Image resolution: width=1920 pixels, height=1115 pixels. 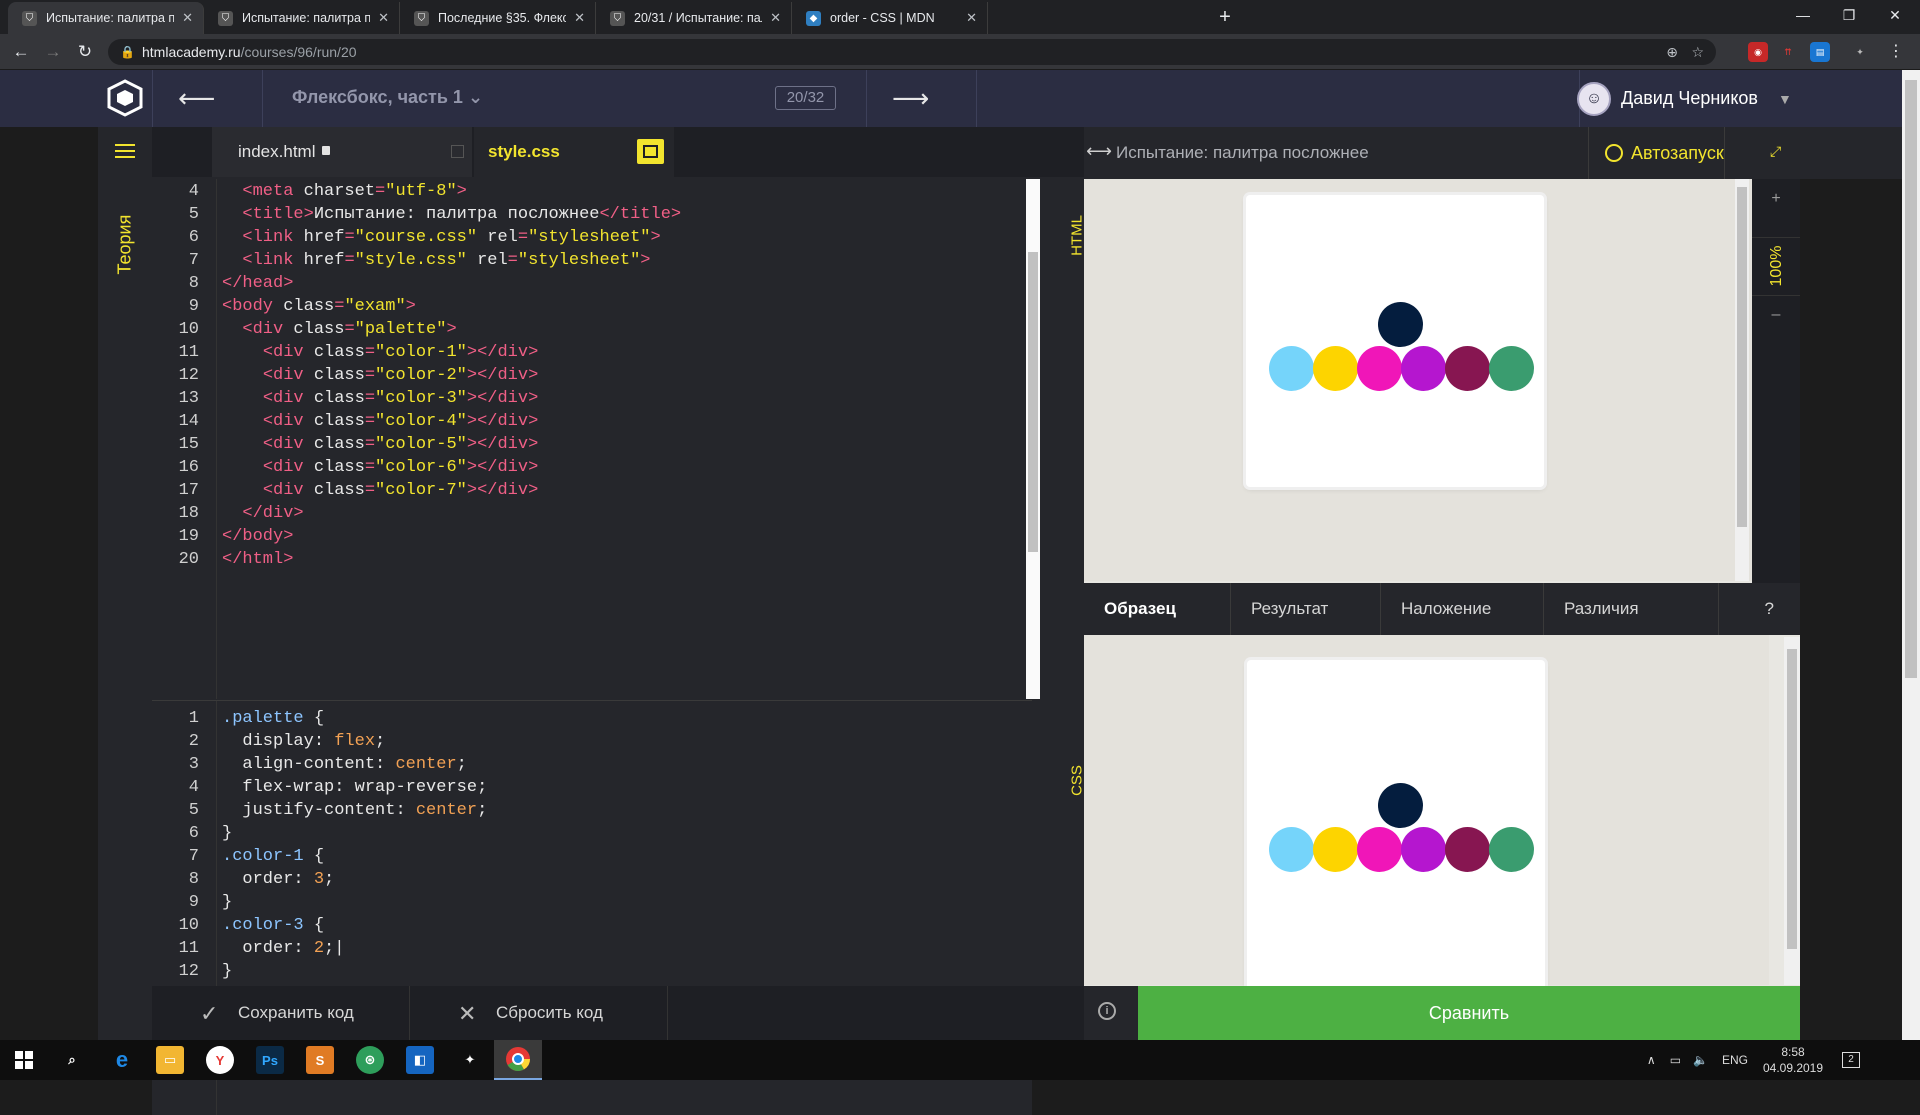 What do you see at coordinates (1107, 1011) in the screenshot?
I see `info-icon: i` at bounding box center [1107, 1011].